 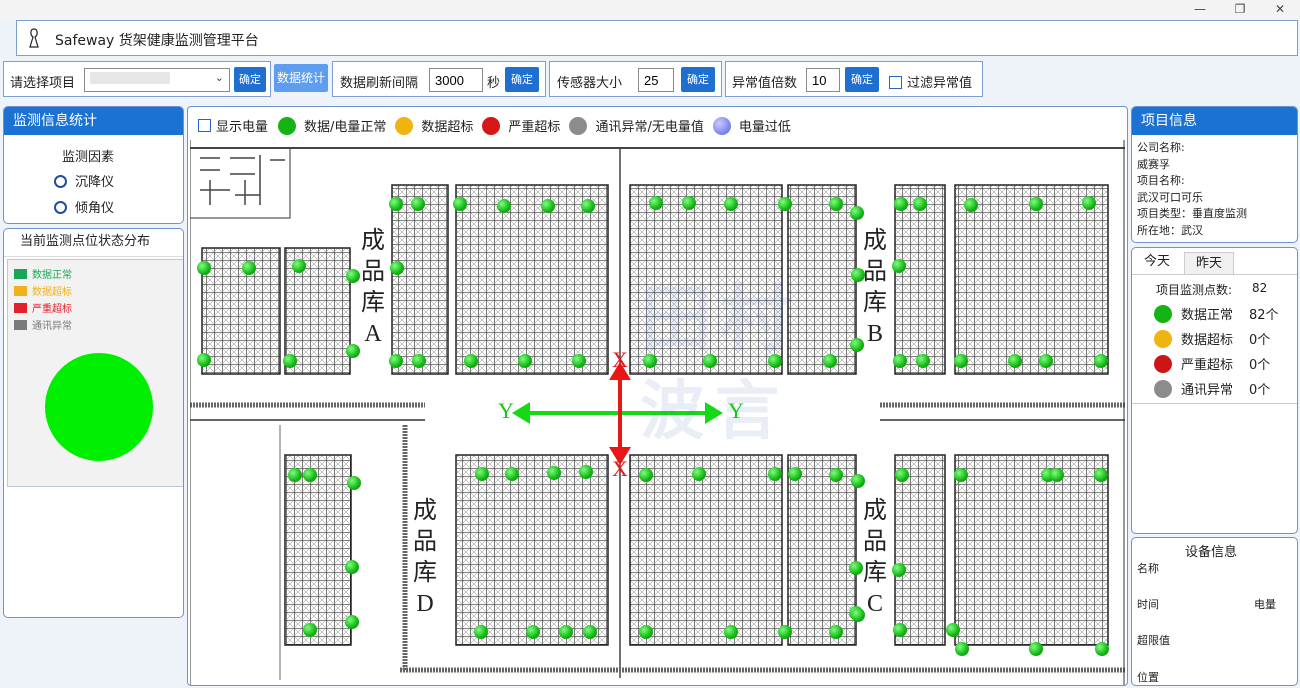 I want to click on confirm-refresh-button: 确定, so click(x=522, y=79).